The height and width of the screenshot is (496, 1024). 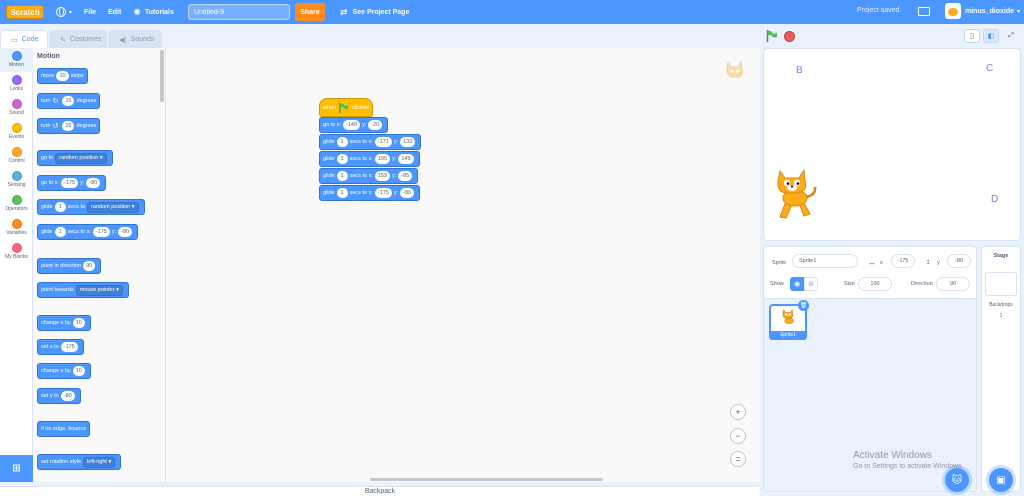 I want to click on normal-stage-button: ◧, so click(x=991, y=36).